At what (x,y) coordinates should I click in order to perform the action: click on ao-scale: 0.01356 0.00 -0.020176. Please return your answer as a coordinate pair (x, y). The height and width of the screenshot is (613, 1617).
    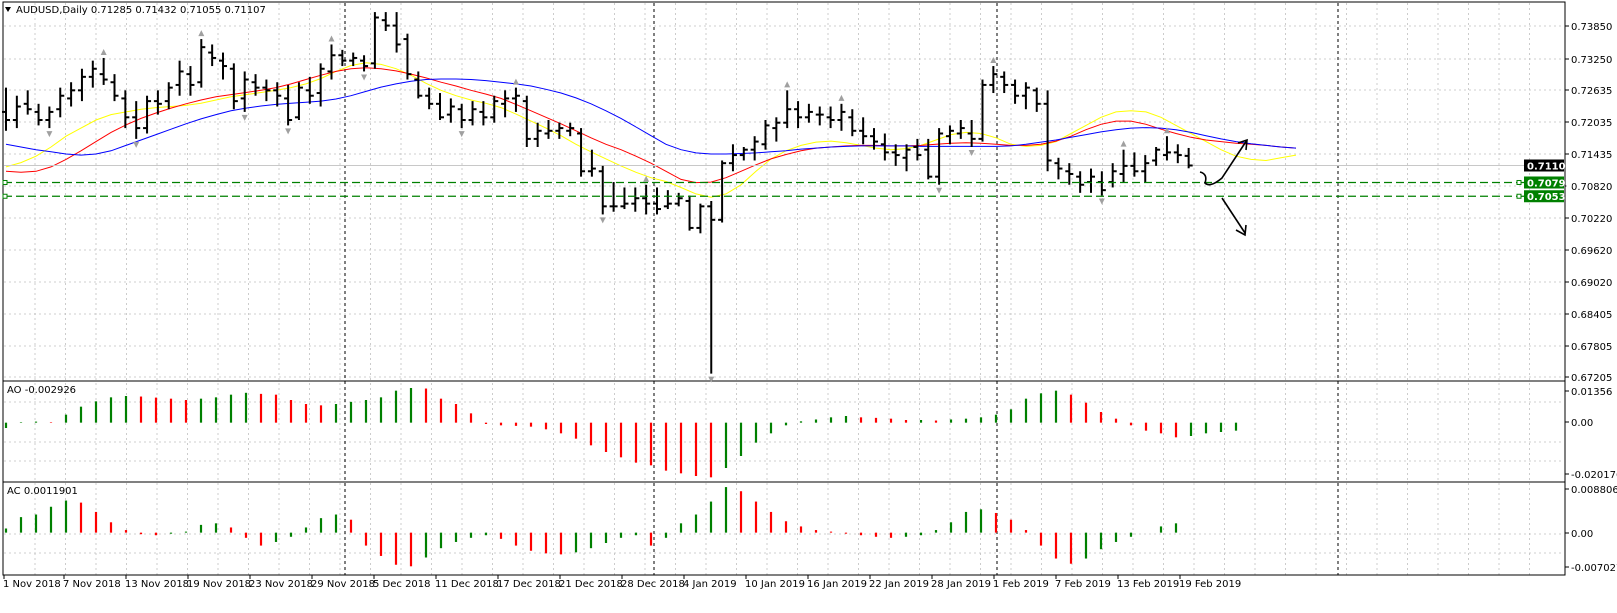
    Looking at the image, I should click on (1591, 434).